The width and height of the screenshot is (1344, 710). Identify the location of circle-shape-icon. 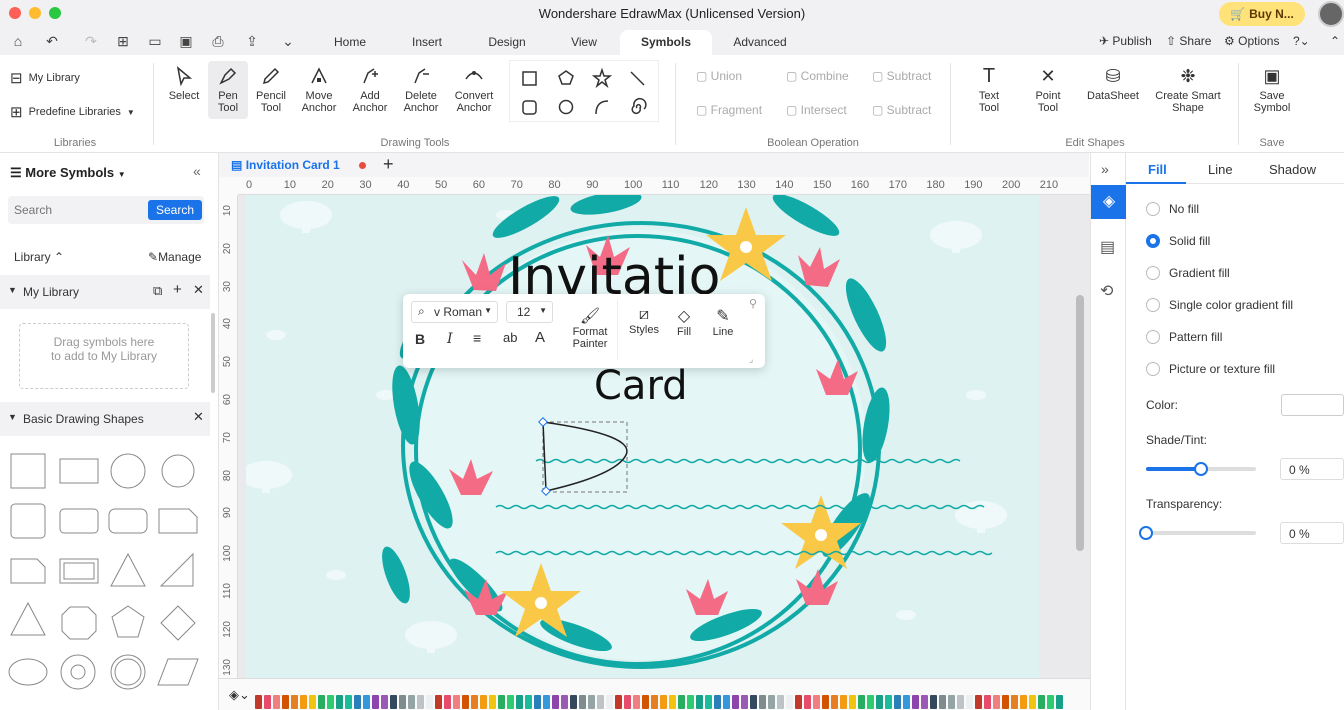
(566, 107).